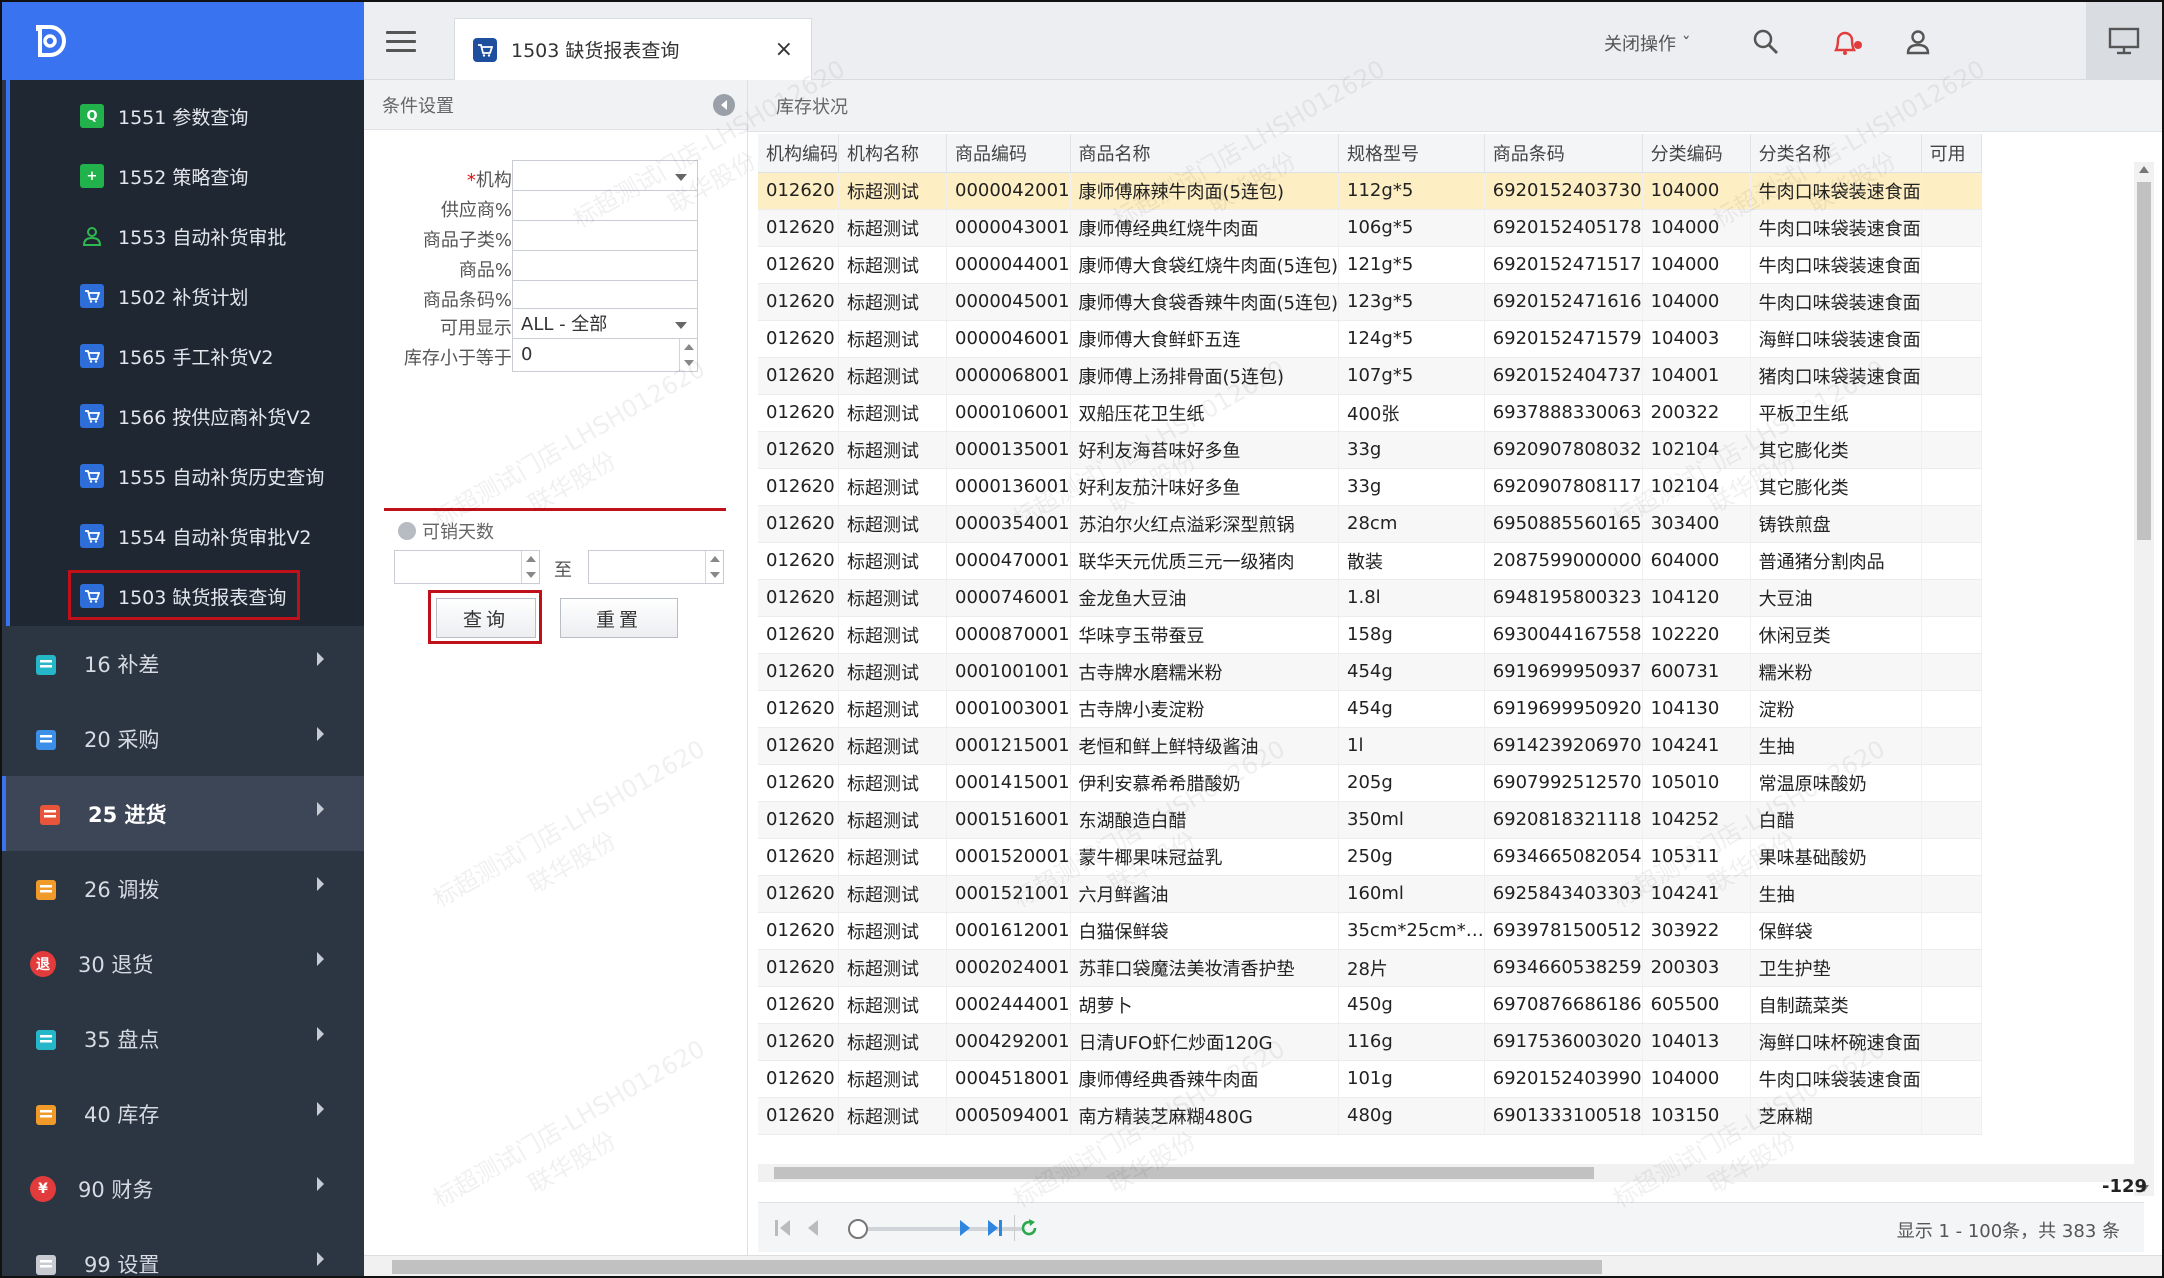 The height and width of the screenshot is (1278, 2164). Describe the element at coordinates (1205, 857) in the screenshot. I see `table-cell: 蒙牛椰果味冠益乳` at that location.